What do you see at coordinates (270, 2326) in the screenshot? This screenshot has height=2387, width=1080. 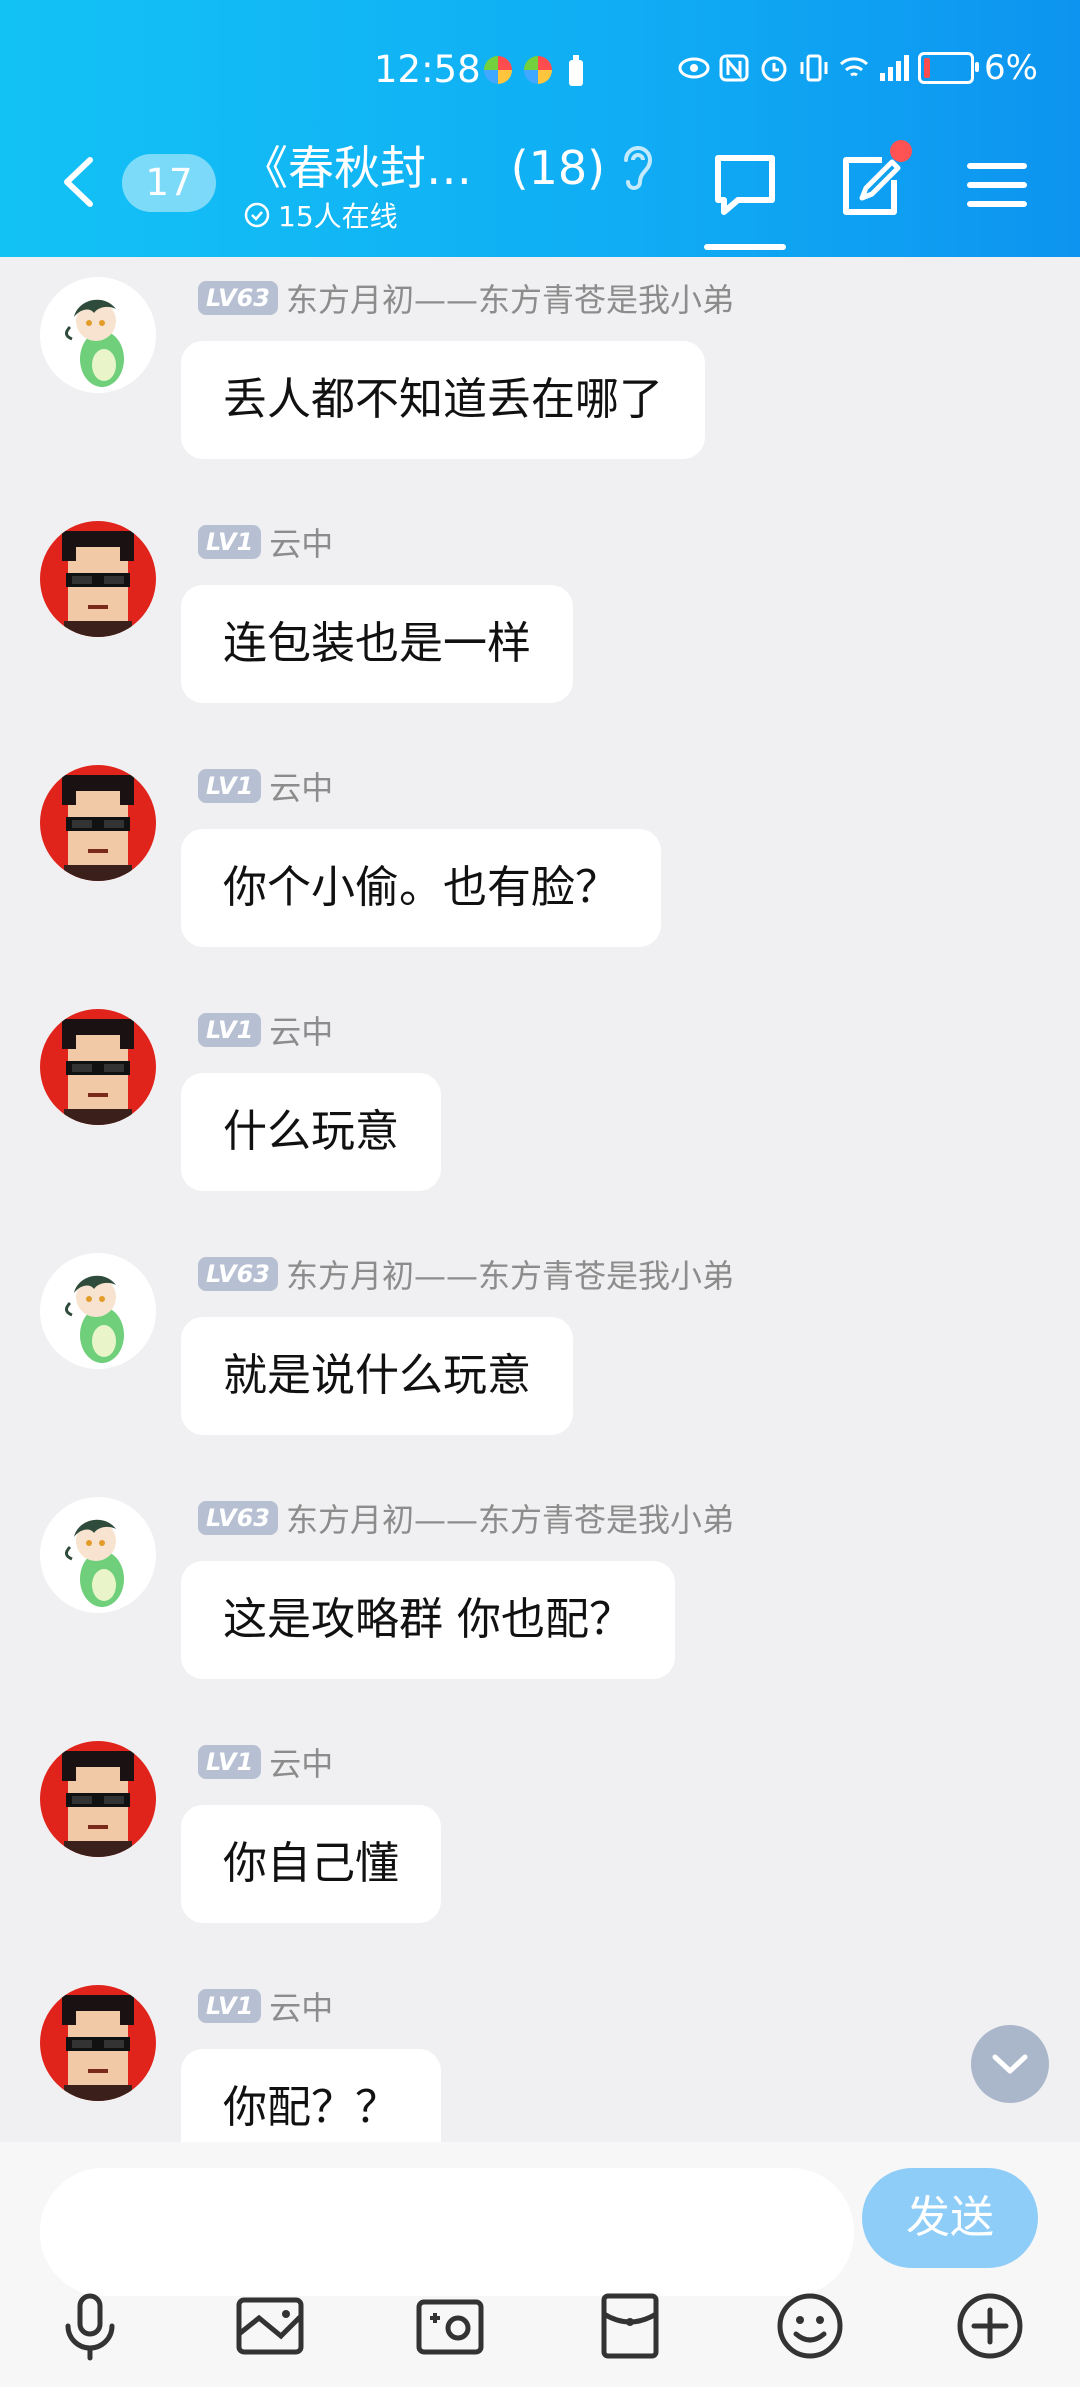 I see `image-icon` at bounding box center [270, 2326].